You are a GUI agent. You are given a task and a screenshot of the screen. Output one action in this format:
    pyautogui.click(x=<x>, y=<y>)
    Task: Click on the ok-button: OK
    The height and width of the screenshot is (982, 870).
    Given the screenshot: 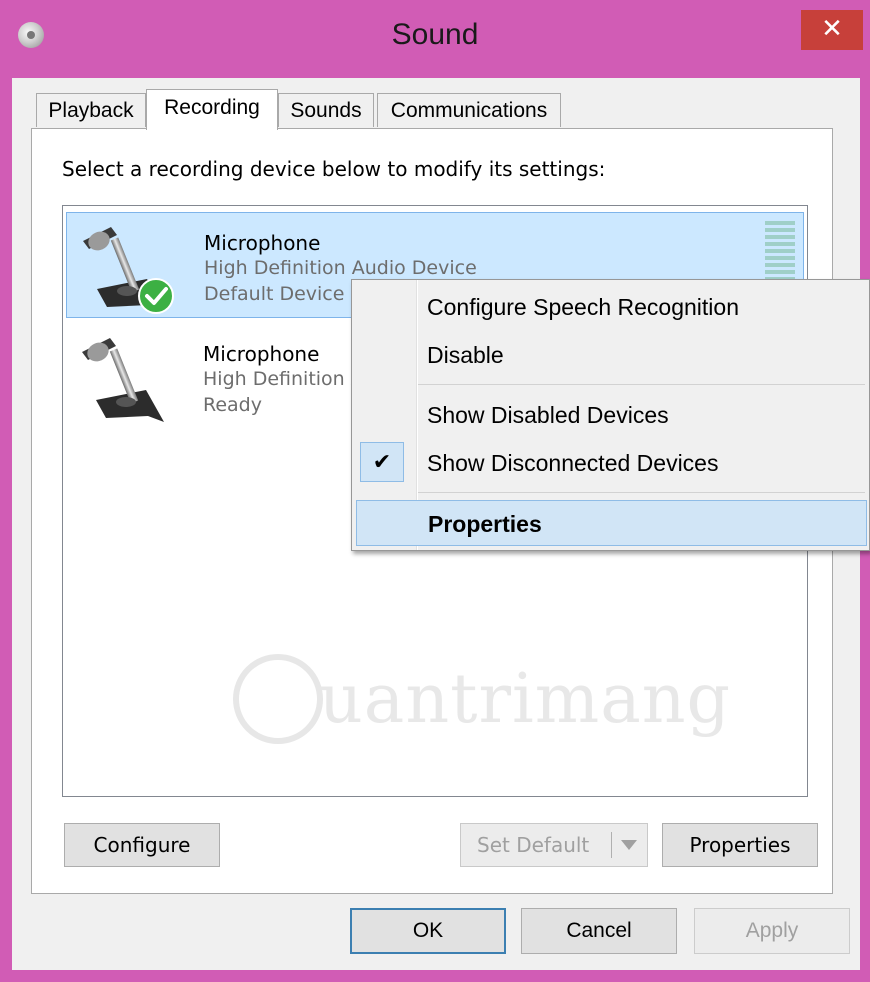 What is the action you would take?
    pyautogui.click(x=428, y=931)
    